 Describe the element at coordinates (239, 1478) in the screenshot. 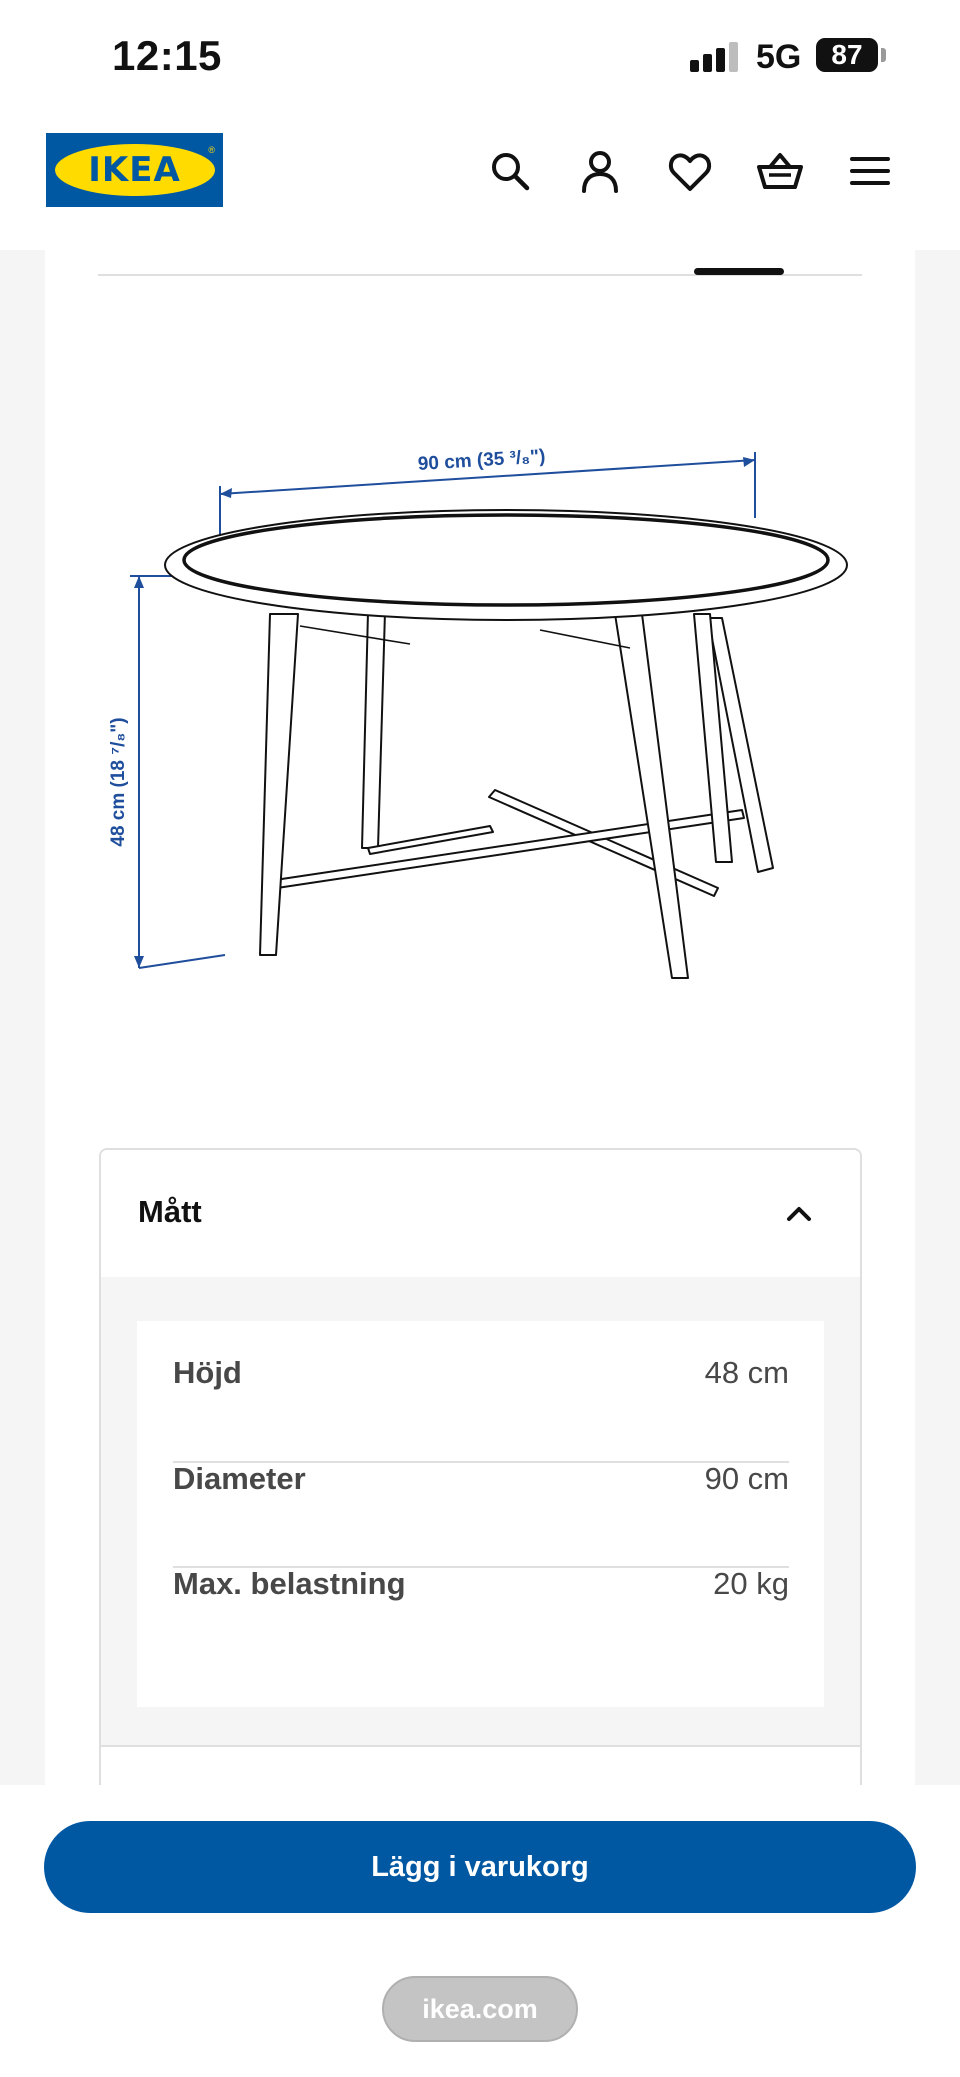

I see `measurement-label: Diameter` at that location.